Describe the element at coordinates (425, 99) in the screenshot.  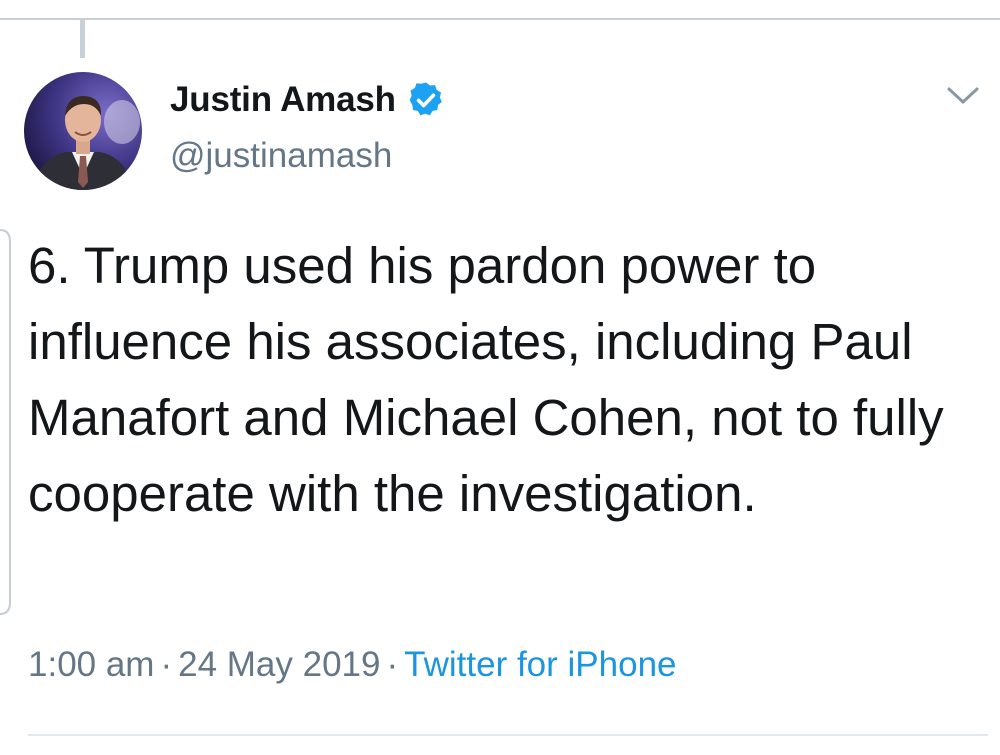
I see `verified-badge-icon` at that location.